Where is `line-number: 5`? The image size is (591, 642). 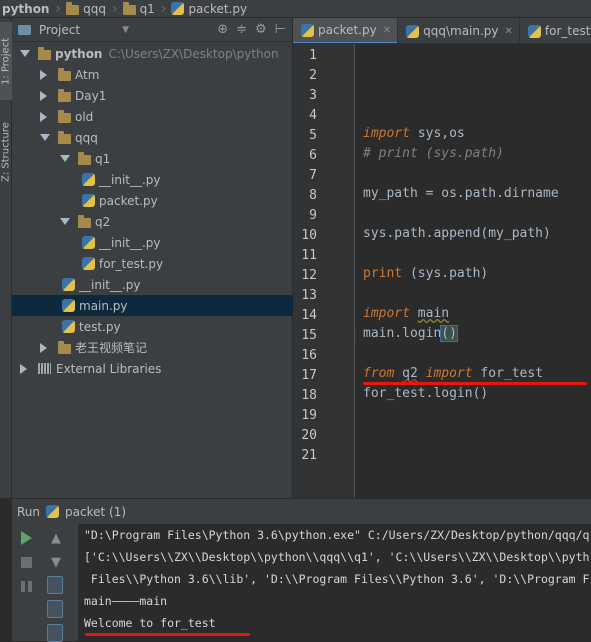
line-number: 5 is located at coordinates (313, 135).